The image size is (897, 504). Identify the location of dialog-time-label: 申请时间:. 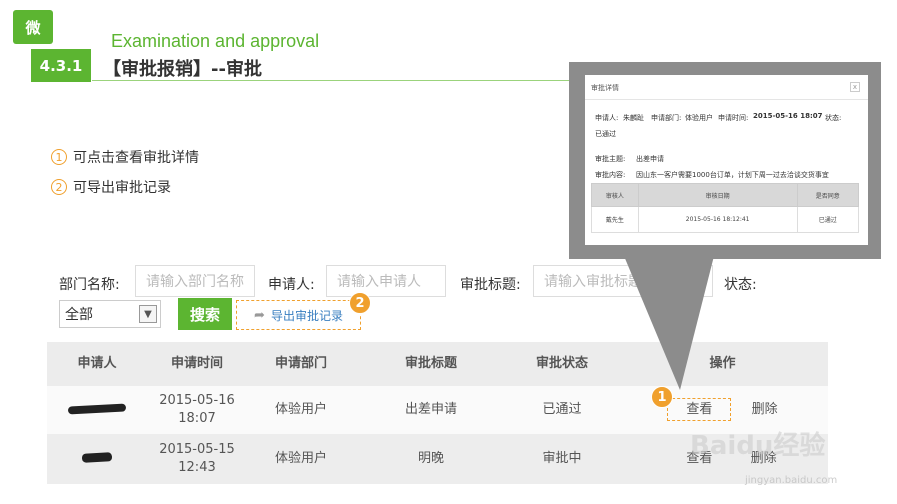
(733, 118).